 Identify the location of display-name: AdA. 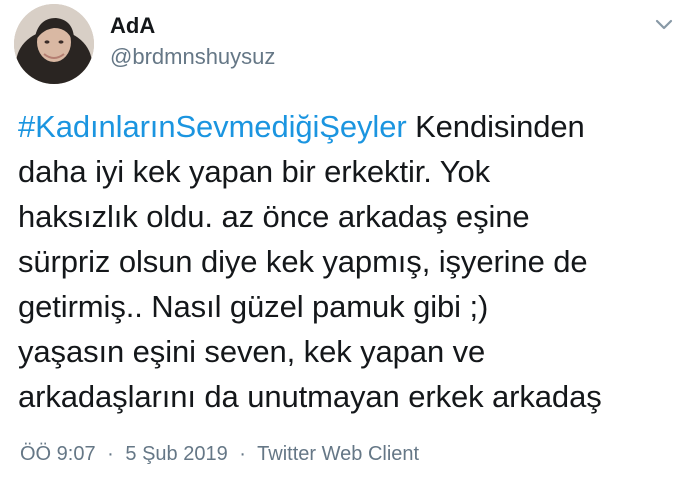
(192, 26).